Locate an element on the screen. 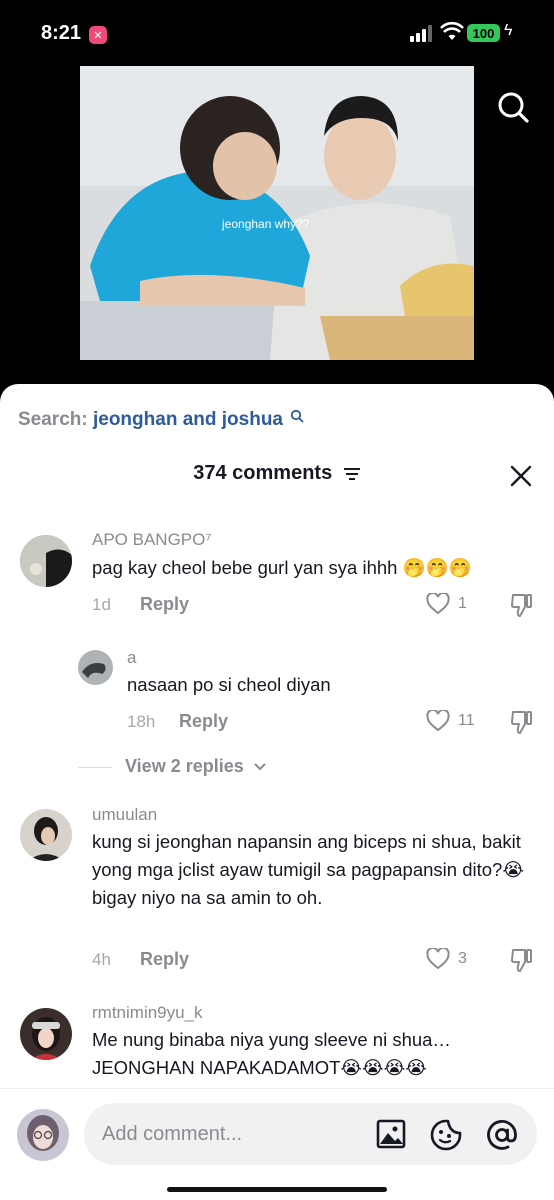 The width and height of the screenshot is (554, 1200). image-icon is located at coordinates (391, 1134).